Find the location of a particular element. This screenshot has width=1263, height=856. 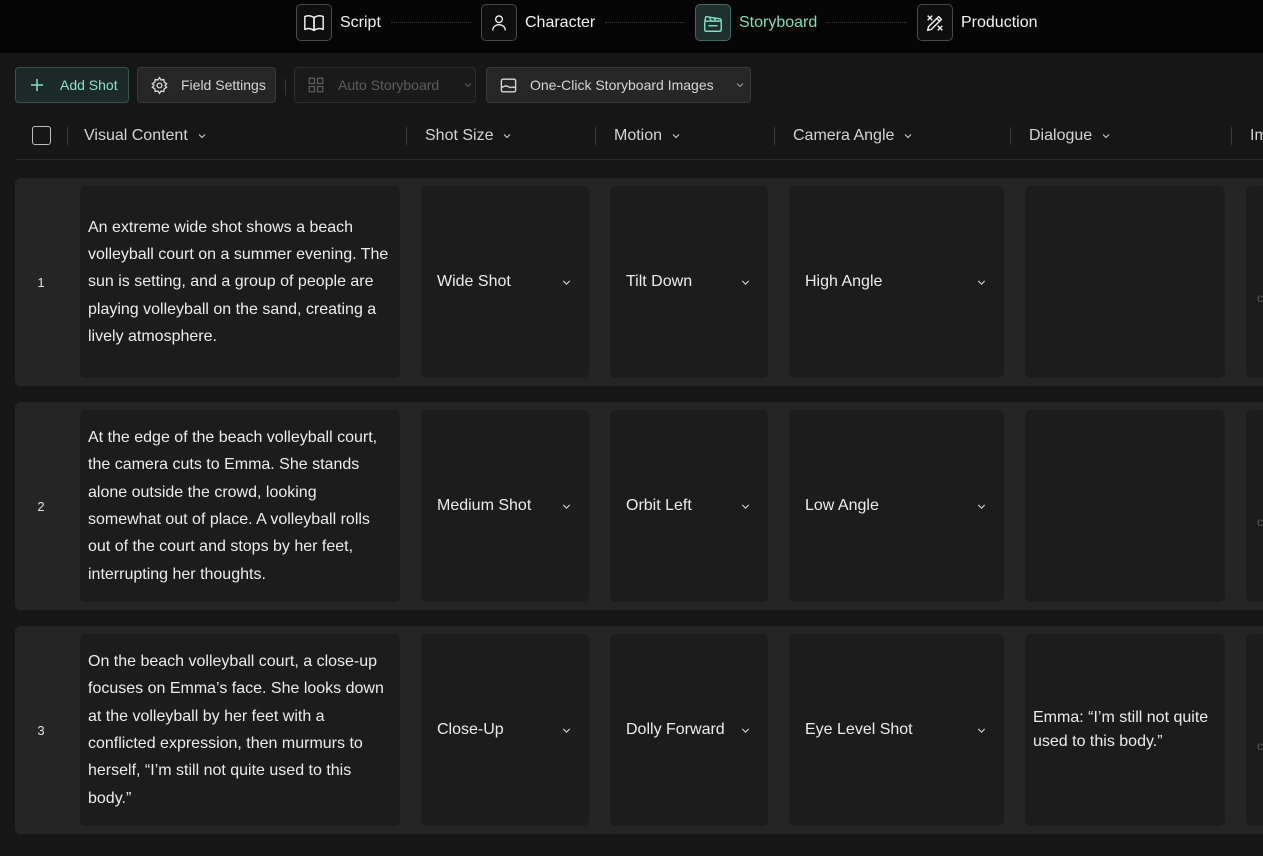

step-label: Storyboard is located at coordinates (778, 22).